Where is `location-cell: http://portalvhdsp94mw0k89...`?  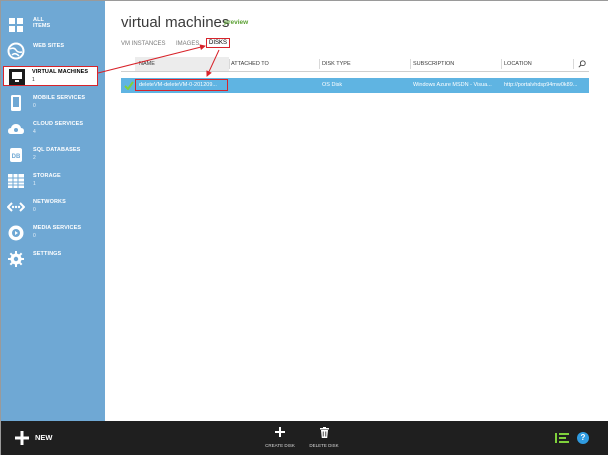 location-cell: http://portalvhdsp94mw0k89... is located at coordinates (541, 85).